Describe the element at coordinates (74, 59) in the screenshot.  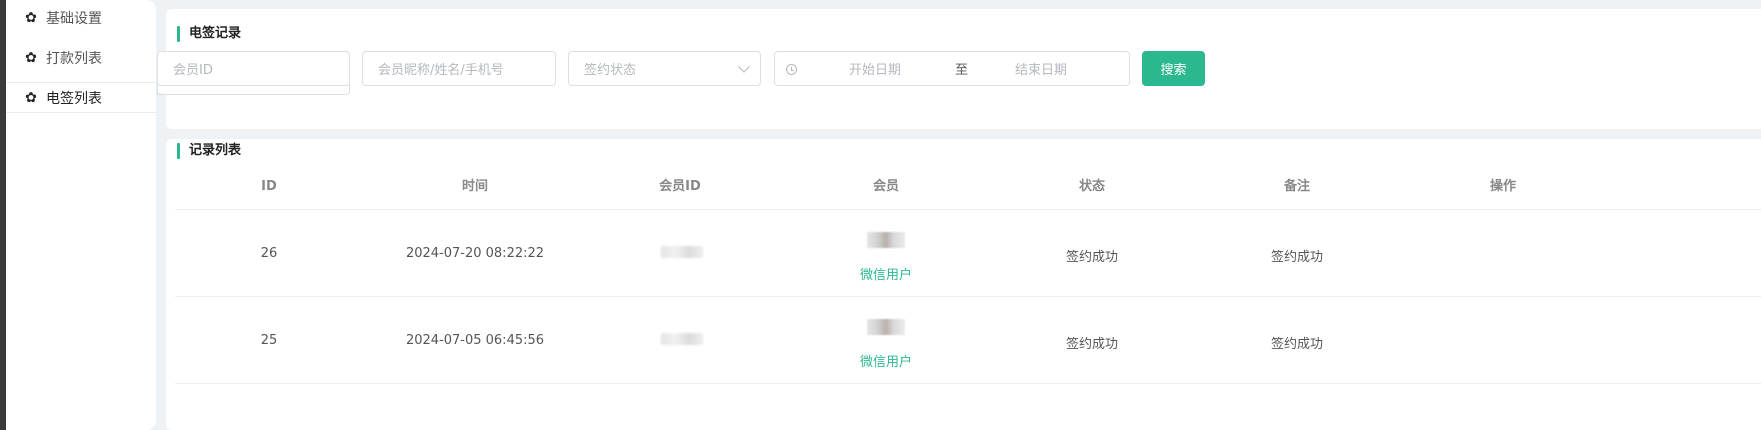
I see `sidebar-item-label: 打款列表` at that location.